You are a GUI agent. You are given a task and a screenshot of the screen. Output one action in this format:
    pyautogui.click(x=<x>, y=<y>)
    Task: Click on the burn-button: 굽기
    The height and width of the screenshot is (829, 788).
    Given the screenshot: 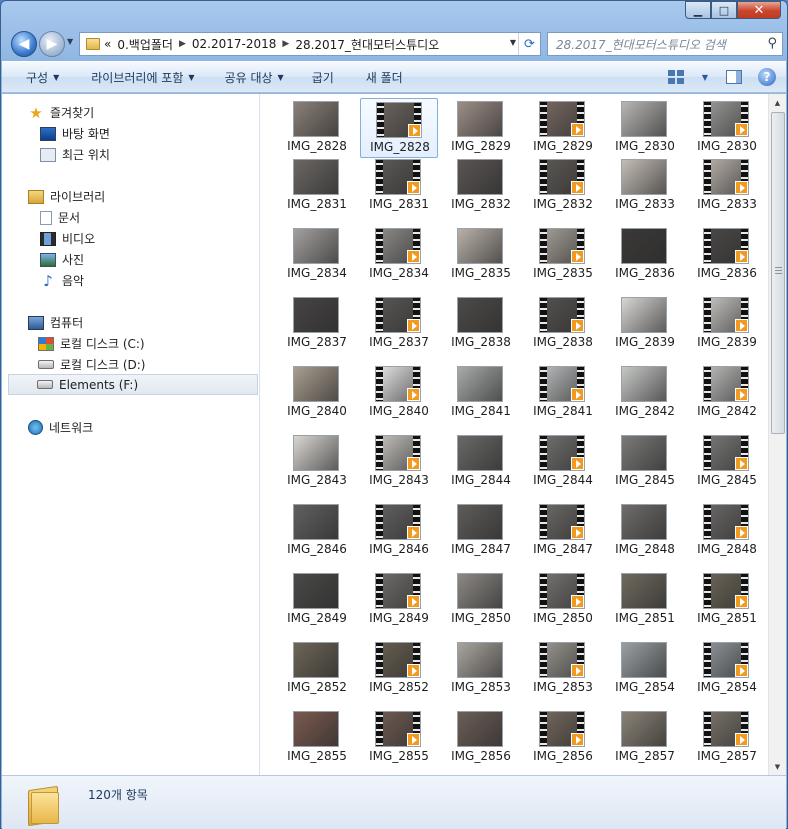 What is the action you would take?
    pyautogui.click(x=321, y=77)
    